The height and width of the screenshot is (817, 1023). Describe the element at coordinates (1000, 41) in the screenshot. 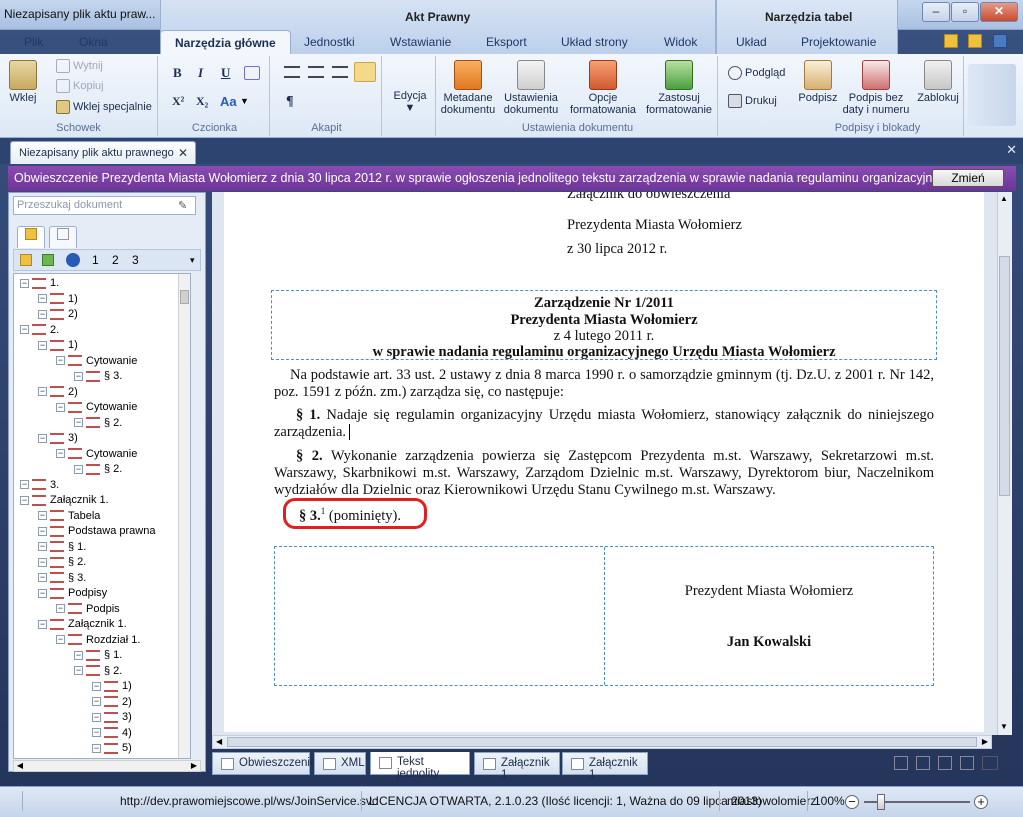

I see `save-icon` at that location.